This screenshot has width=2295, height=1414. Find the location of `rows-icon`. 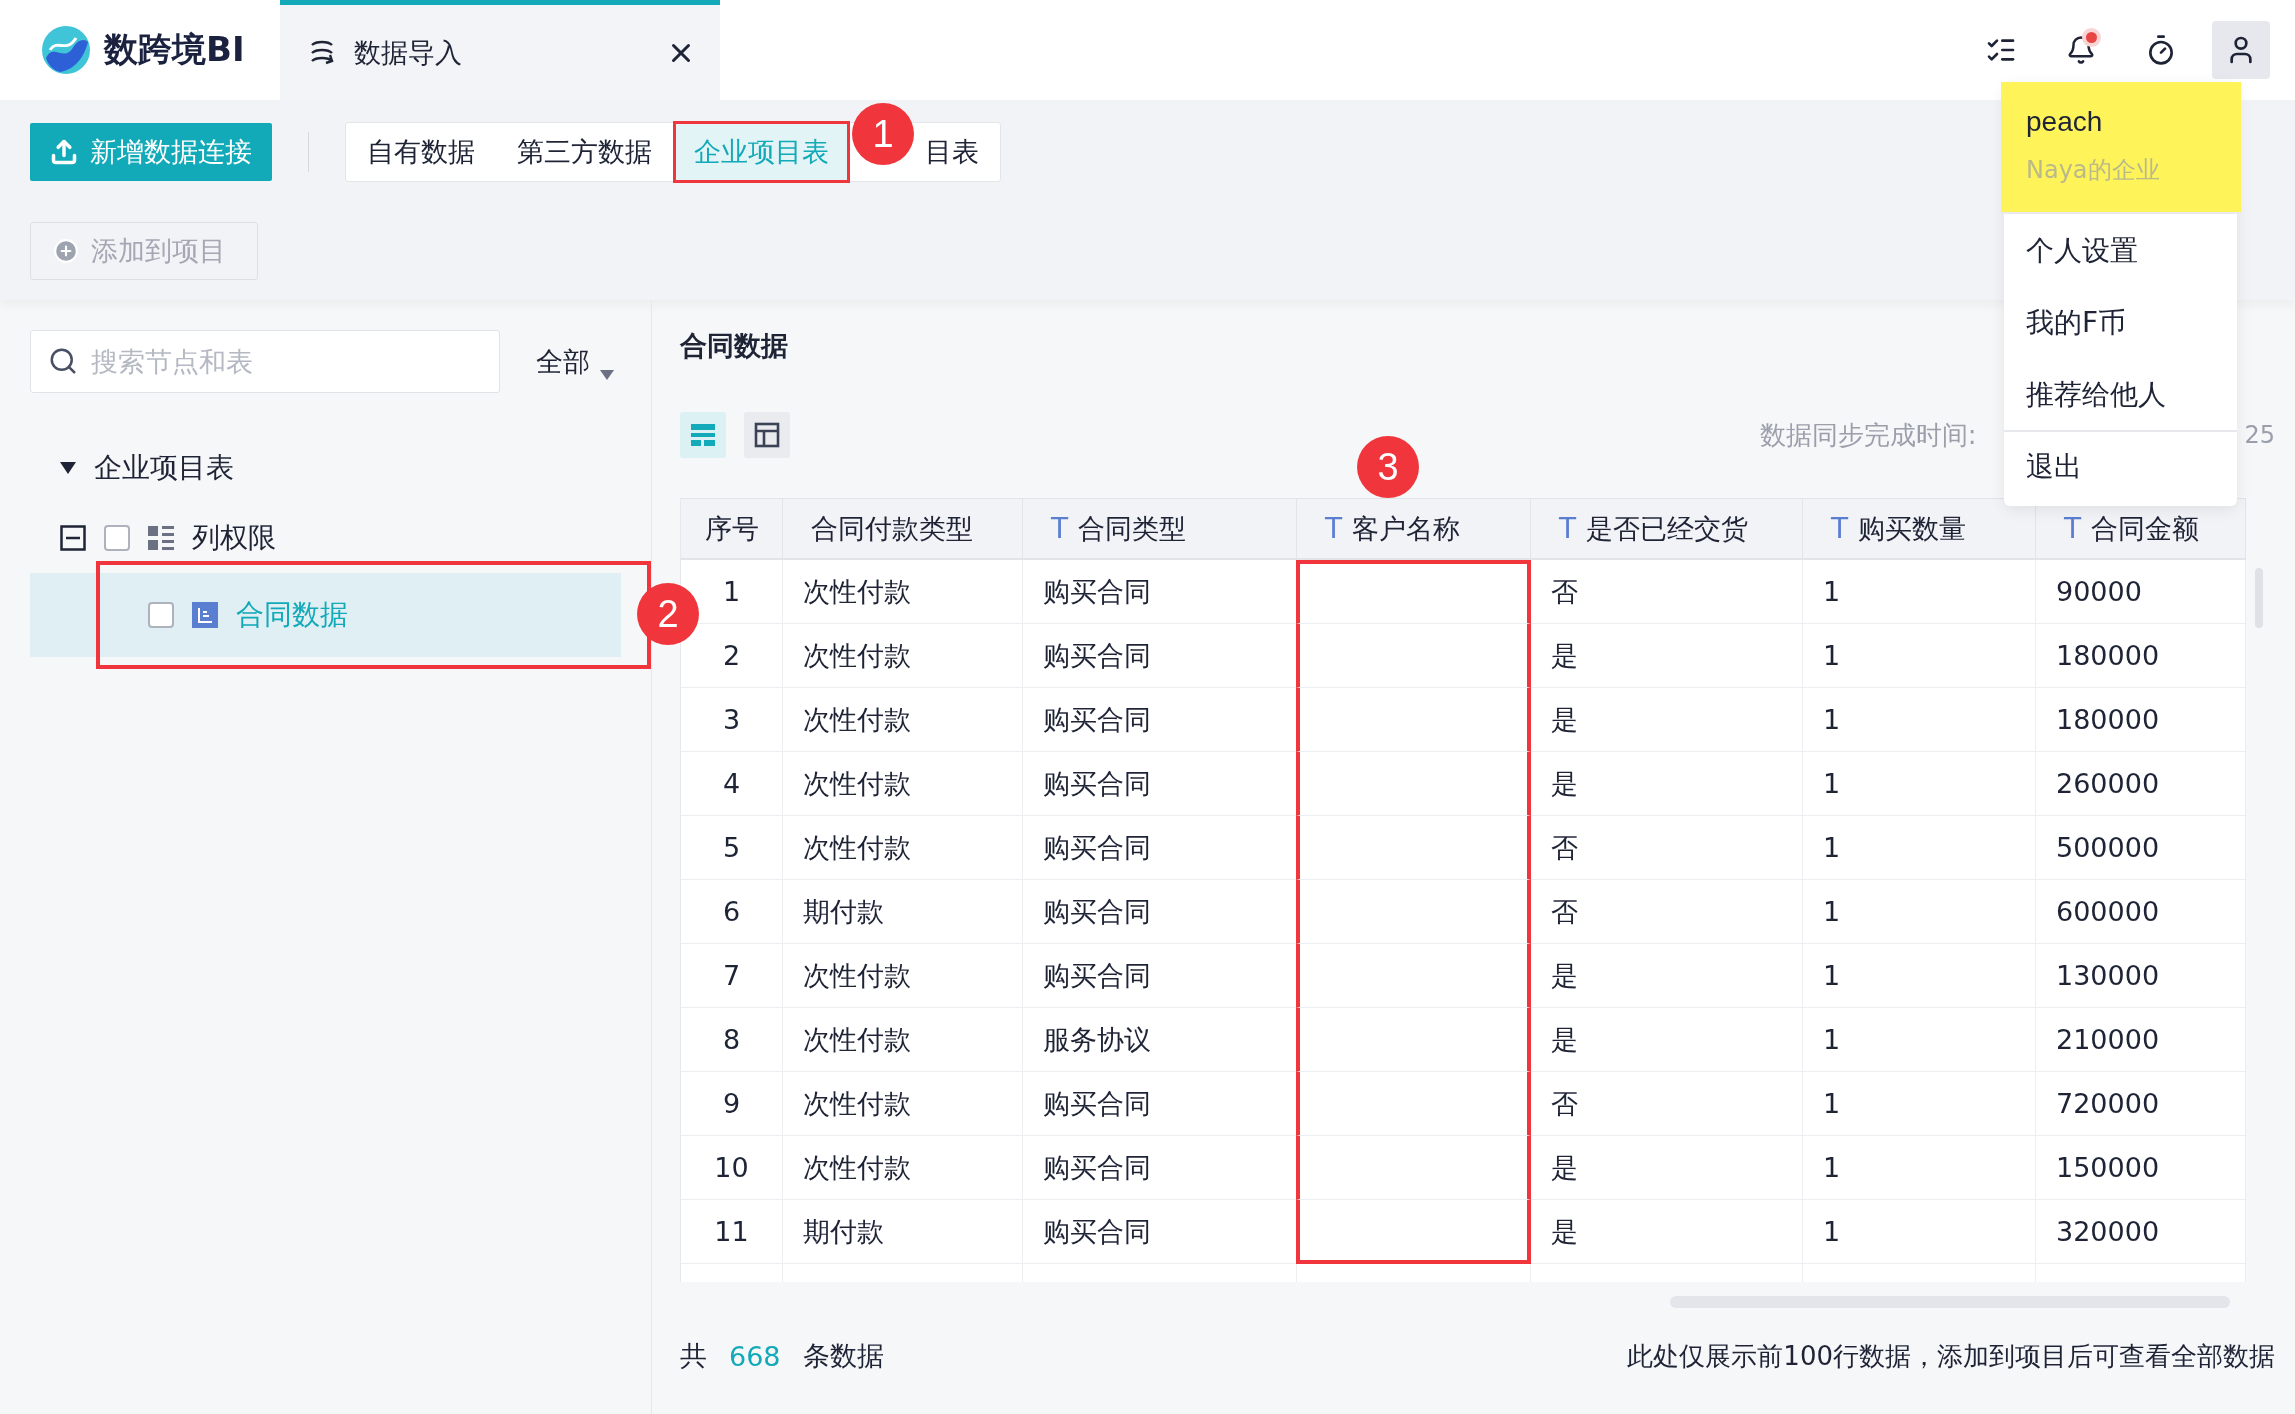

rows-icon is located at coordinates (703, 435).